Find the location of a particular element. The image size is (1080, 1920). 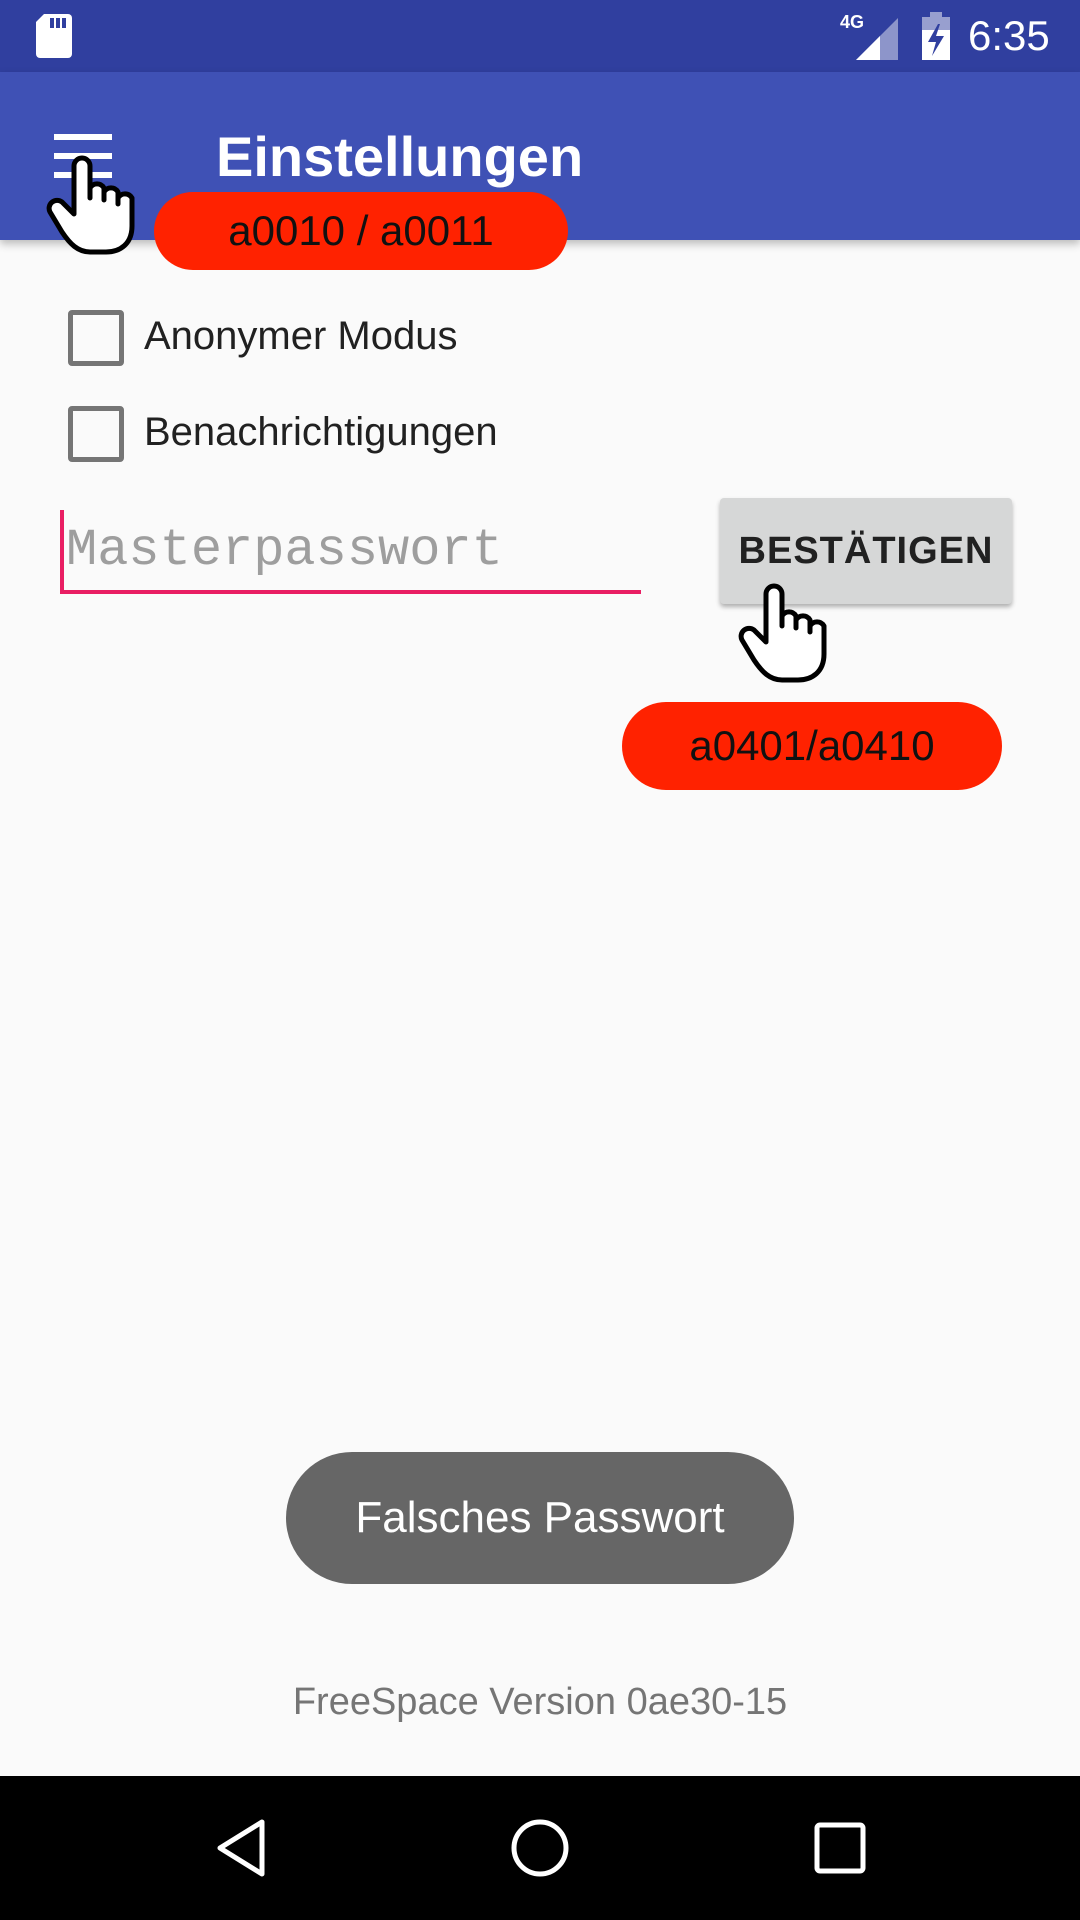

anonymous-mode-label: Anonymer Modus is located at coordinates (301, 336).